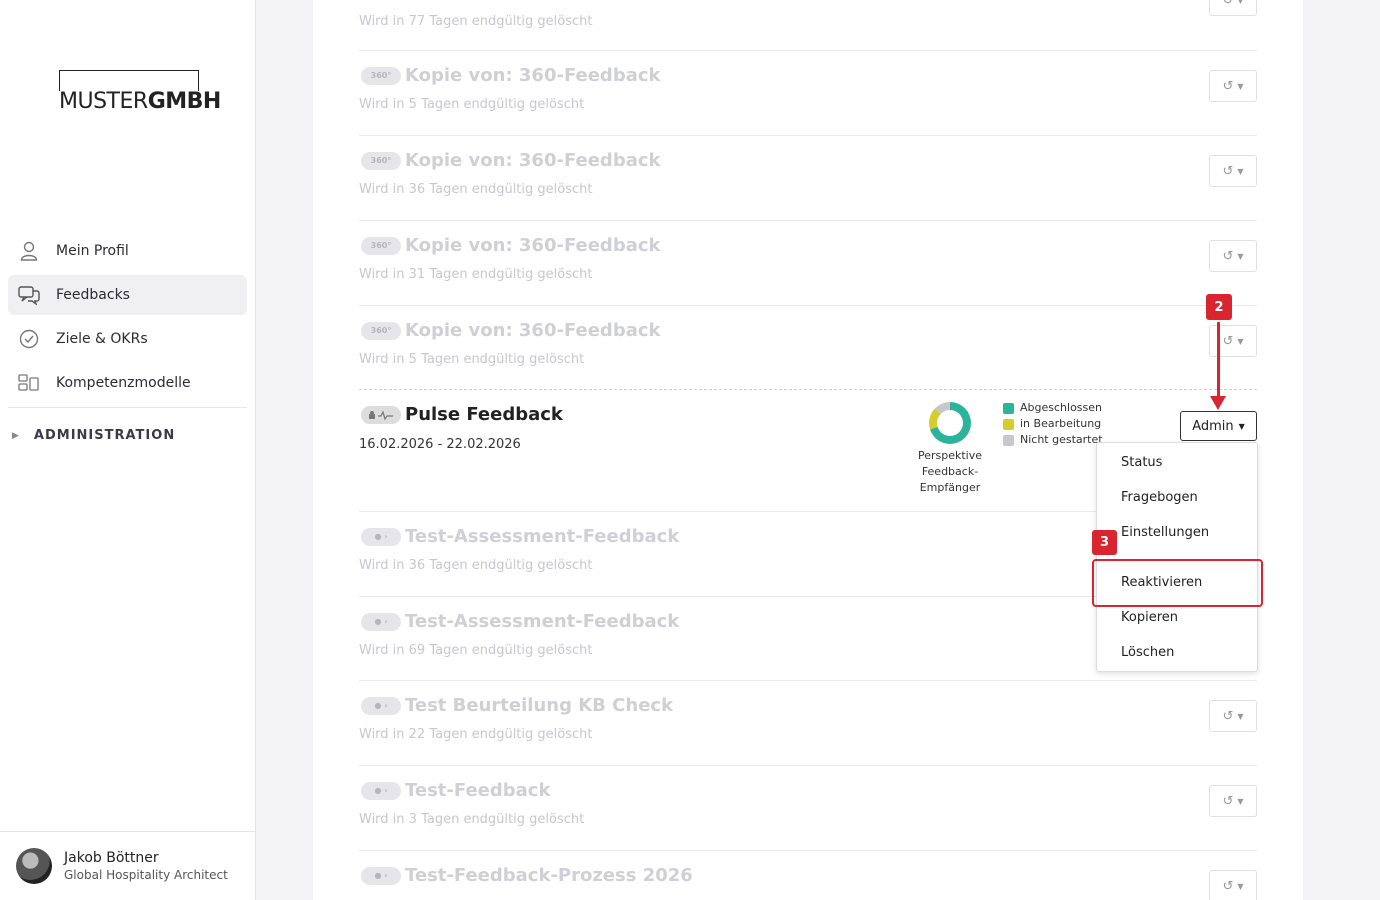  What do you see at coordinates (477, 790) in the screenshot?
I see `feedback-title: Test-Feedback` at bounding box center [477, 790].